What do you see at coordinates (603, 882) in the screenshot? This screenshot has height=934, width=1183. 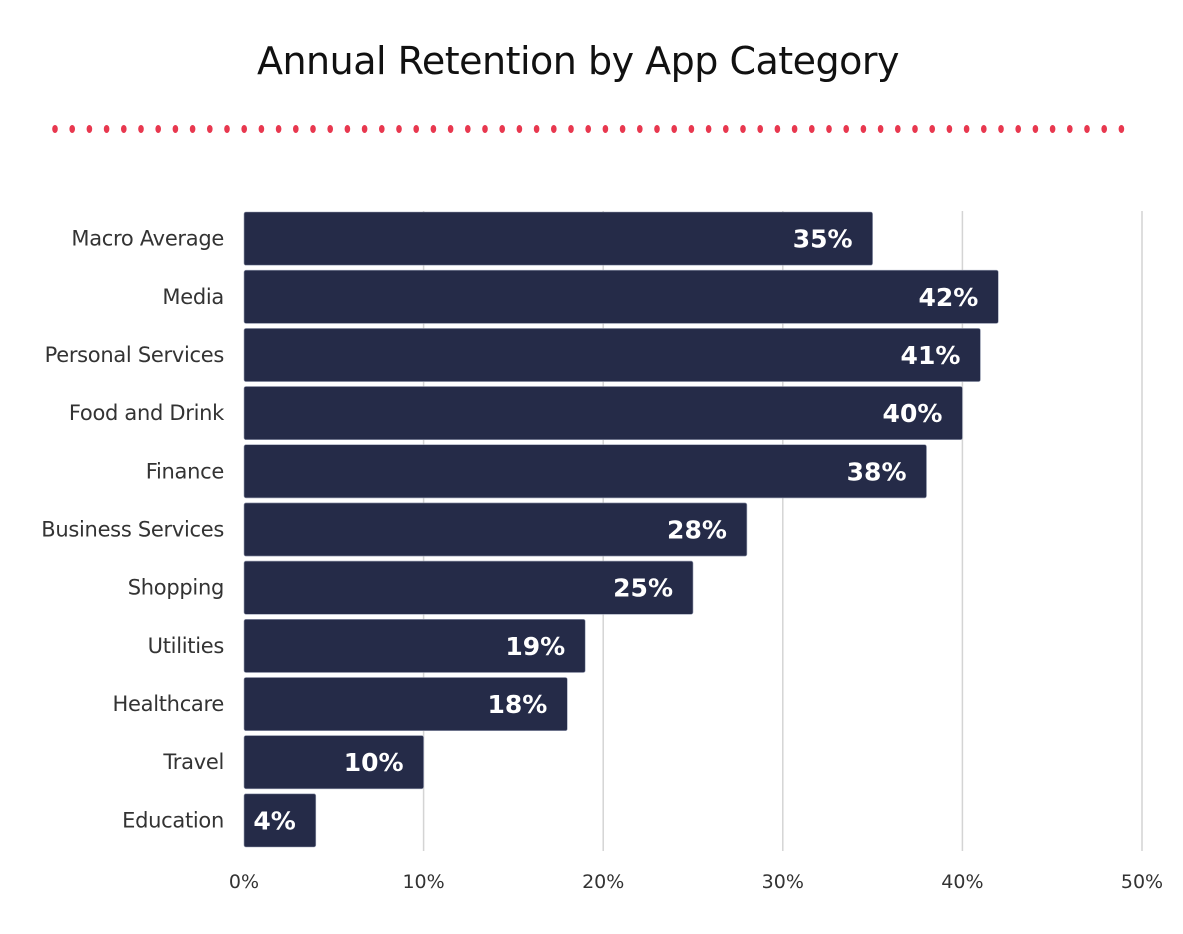 I see `x-tick-label: 20%` at bounding box center [603, 882].